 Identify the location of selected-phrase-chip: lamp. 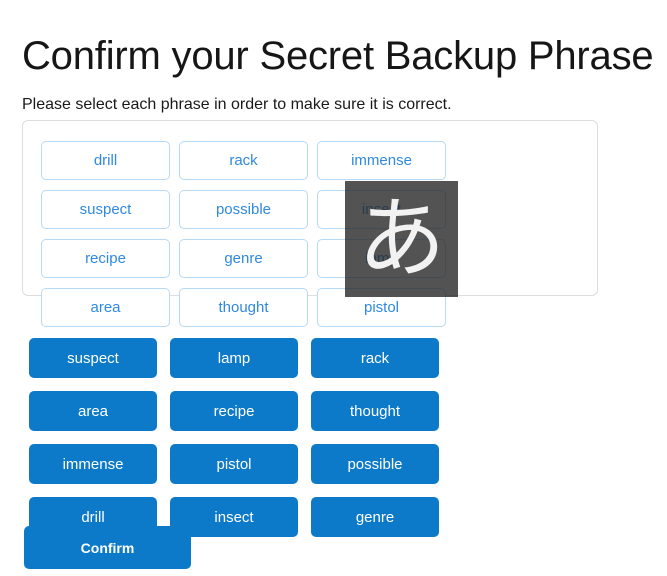
(381, 258).